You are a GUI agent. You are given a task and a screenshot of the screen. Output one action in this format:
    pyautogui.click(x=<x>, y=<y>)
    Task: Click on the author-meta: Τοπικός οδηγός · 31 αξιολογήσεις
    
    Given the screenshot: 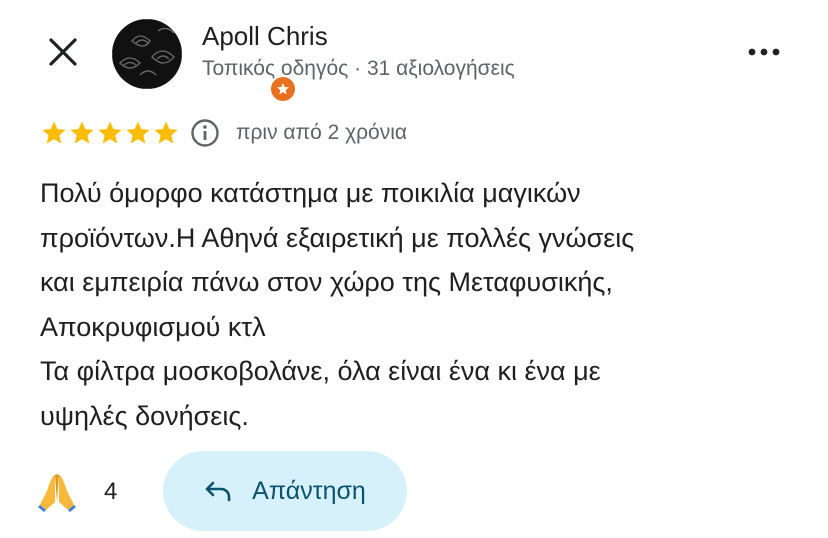 What is the action you would take?
    pyautogui.click(x=358, y=68)
    